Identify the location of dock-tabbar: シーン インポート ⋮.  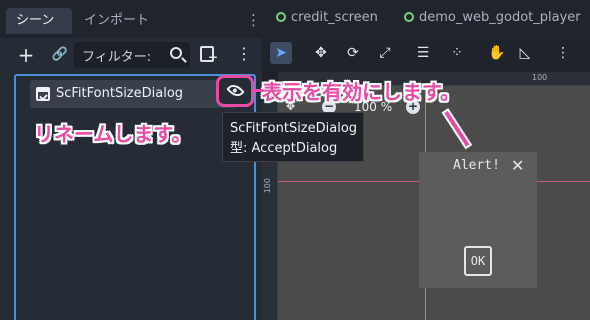
(131, 19).